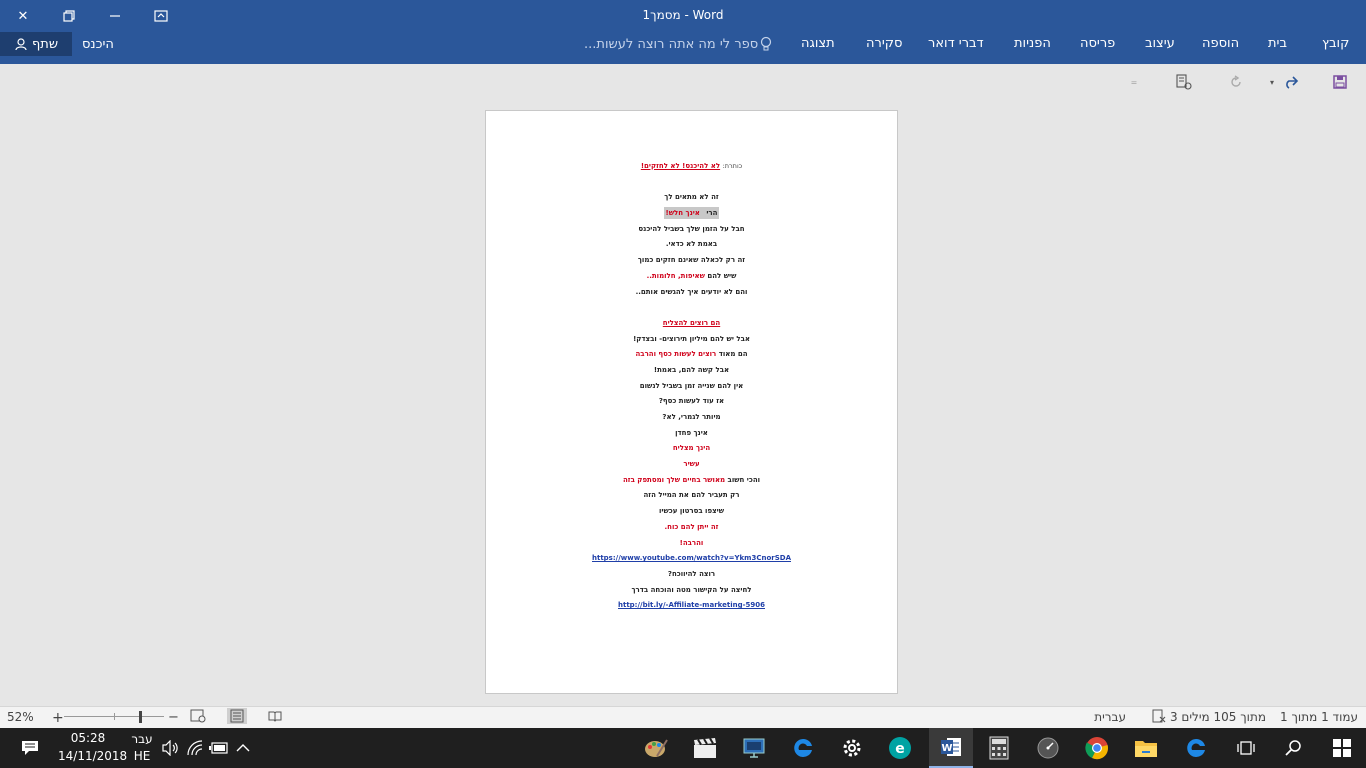 Image resolution: width=1366 pixels, height=768 pixels. What do you see at coordinates (691, 605) in the screenshot?
I see `hyperlink: http://bit.ly/-Affiliate-marketing-5906` at bounding box center [691, 605].